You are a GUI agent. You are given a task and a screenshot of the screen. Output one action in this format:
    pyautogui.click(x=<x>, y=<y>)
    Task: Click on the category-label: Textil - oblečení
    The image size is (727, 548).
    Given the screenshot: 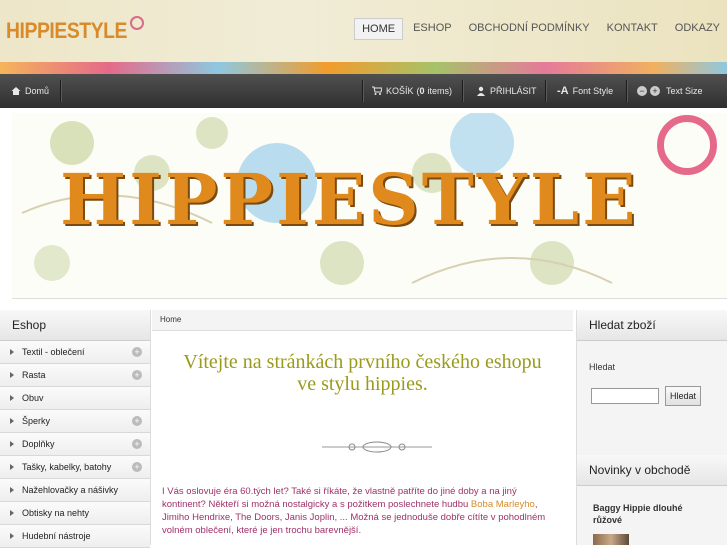 What is the action you would take?
    pyautogui.click(x=53, y=352)
    